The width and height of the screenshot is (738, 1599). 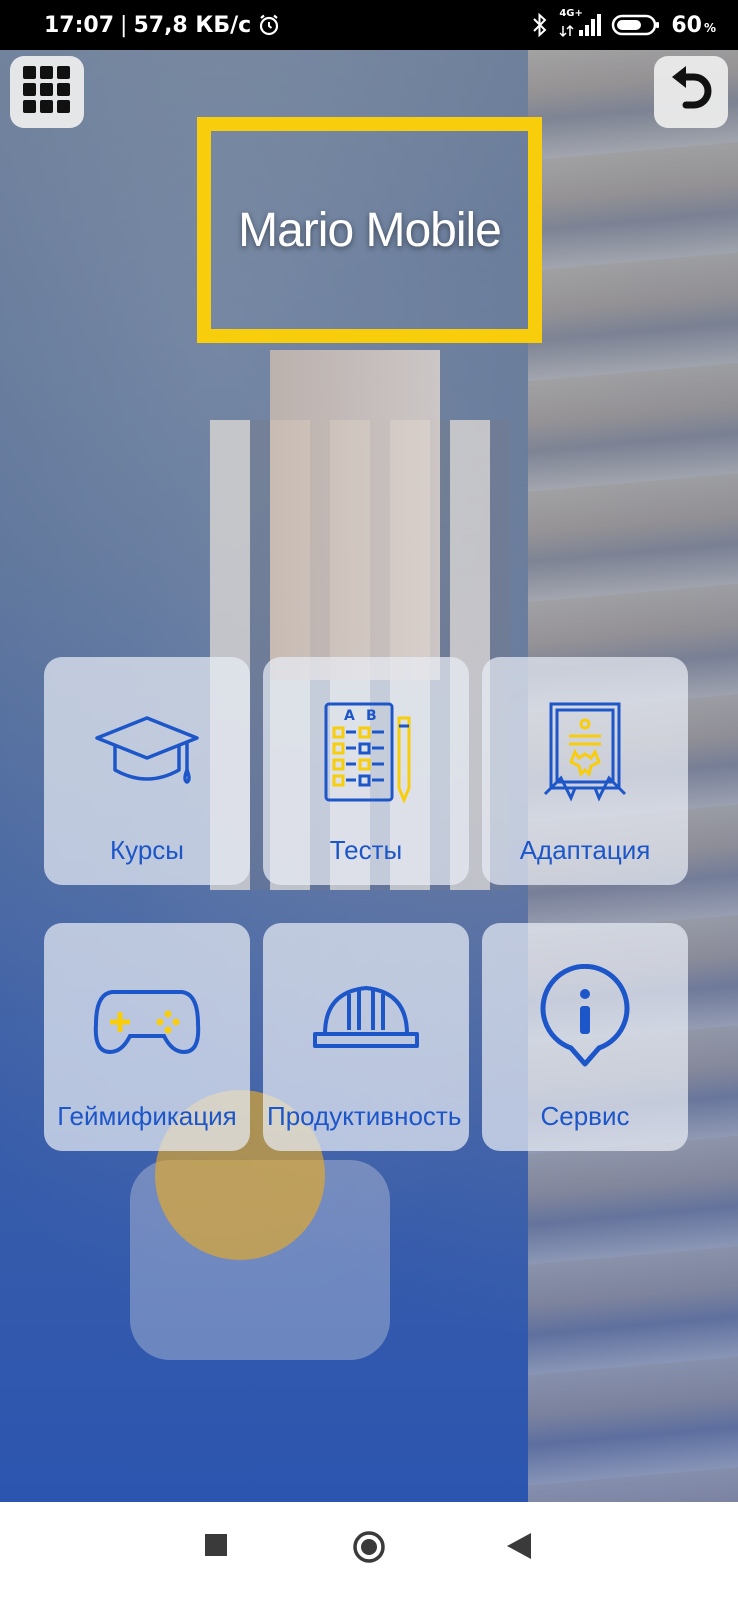 I want to click on circle-icon, so click(x=369, y=1549).